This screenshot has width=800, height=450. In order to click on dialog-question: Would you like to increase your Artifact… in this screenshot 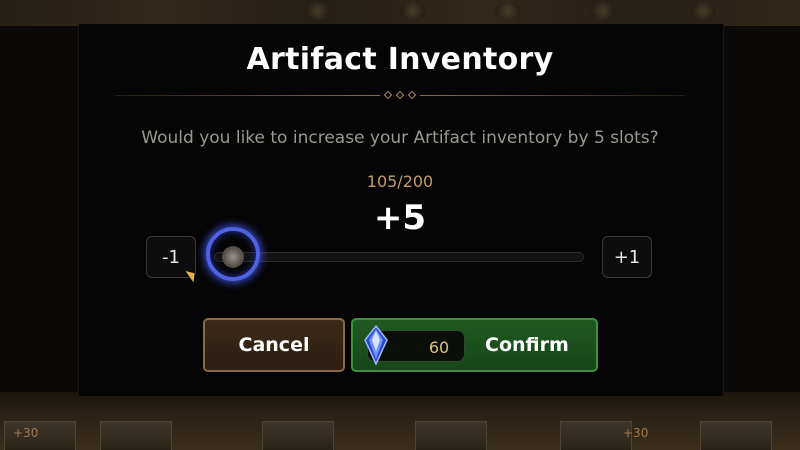, I will do `click(400, 138)`.